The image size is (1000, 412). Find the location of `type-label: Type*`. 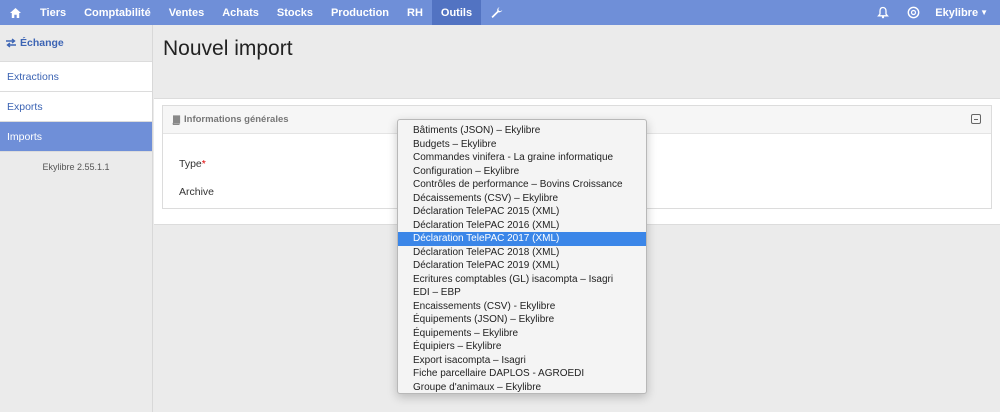

type-label: Type* is located at coordinates (192, 164).